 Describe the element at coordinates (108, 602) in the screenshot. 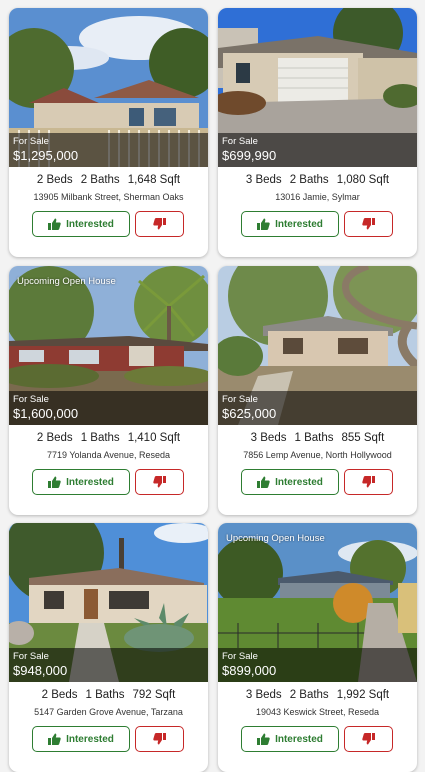

I see `listing-photo: For Sale $948,000` at that location.